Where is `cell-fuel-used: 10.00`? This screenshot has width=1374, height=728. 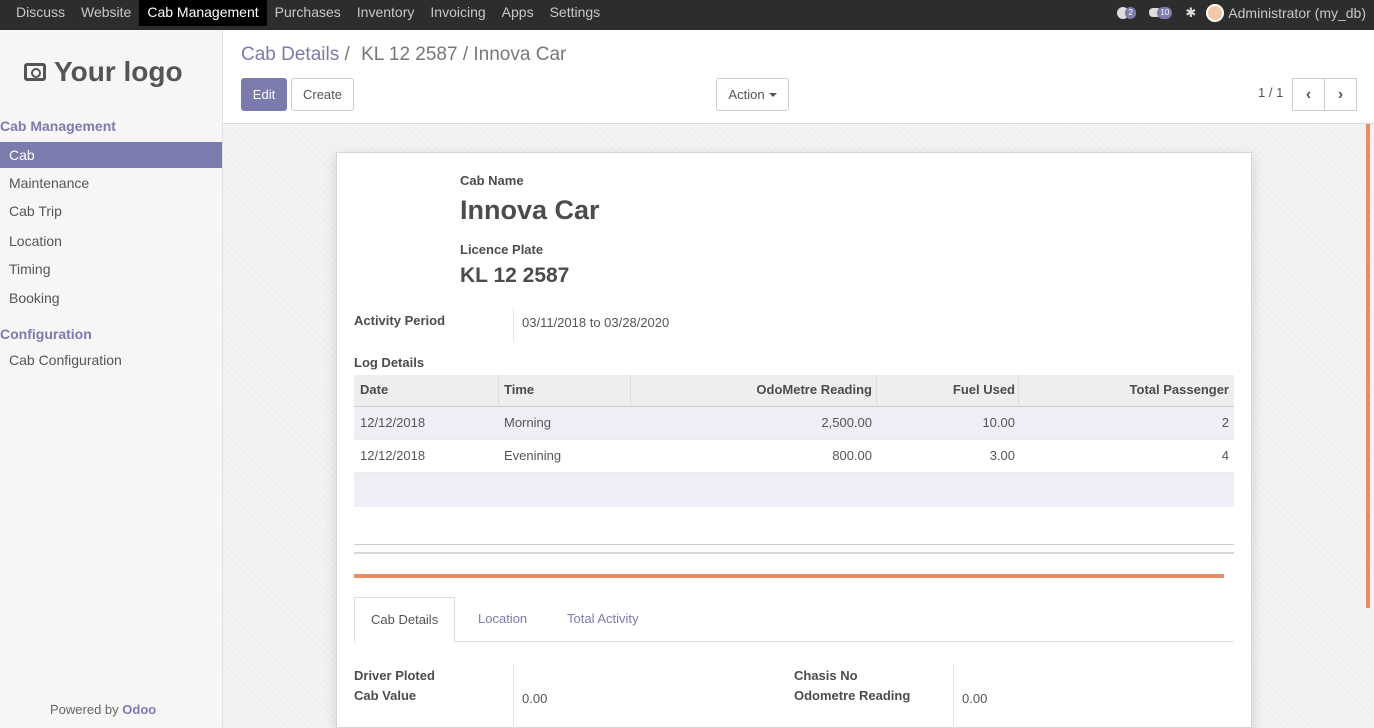
cell-fuel-used: 10.00 is located at coordinates (998, 422).